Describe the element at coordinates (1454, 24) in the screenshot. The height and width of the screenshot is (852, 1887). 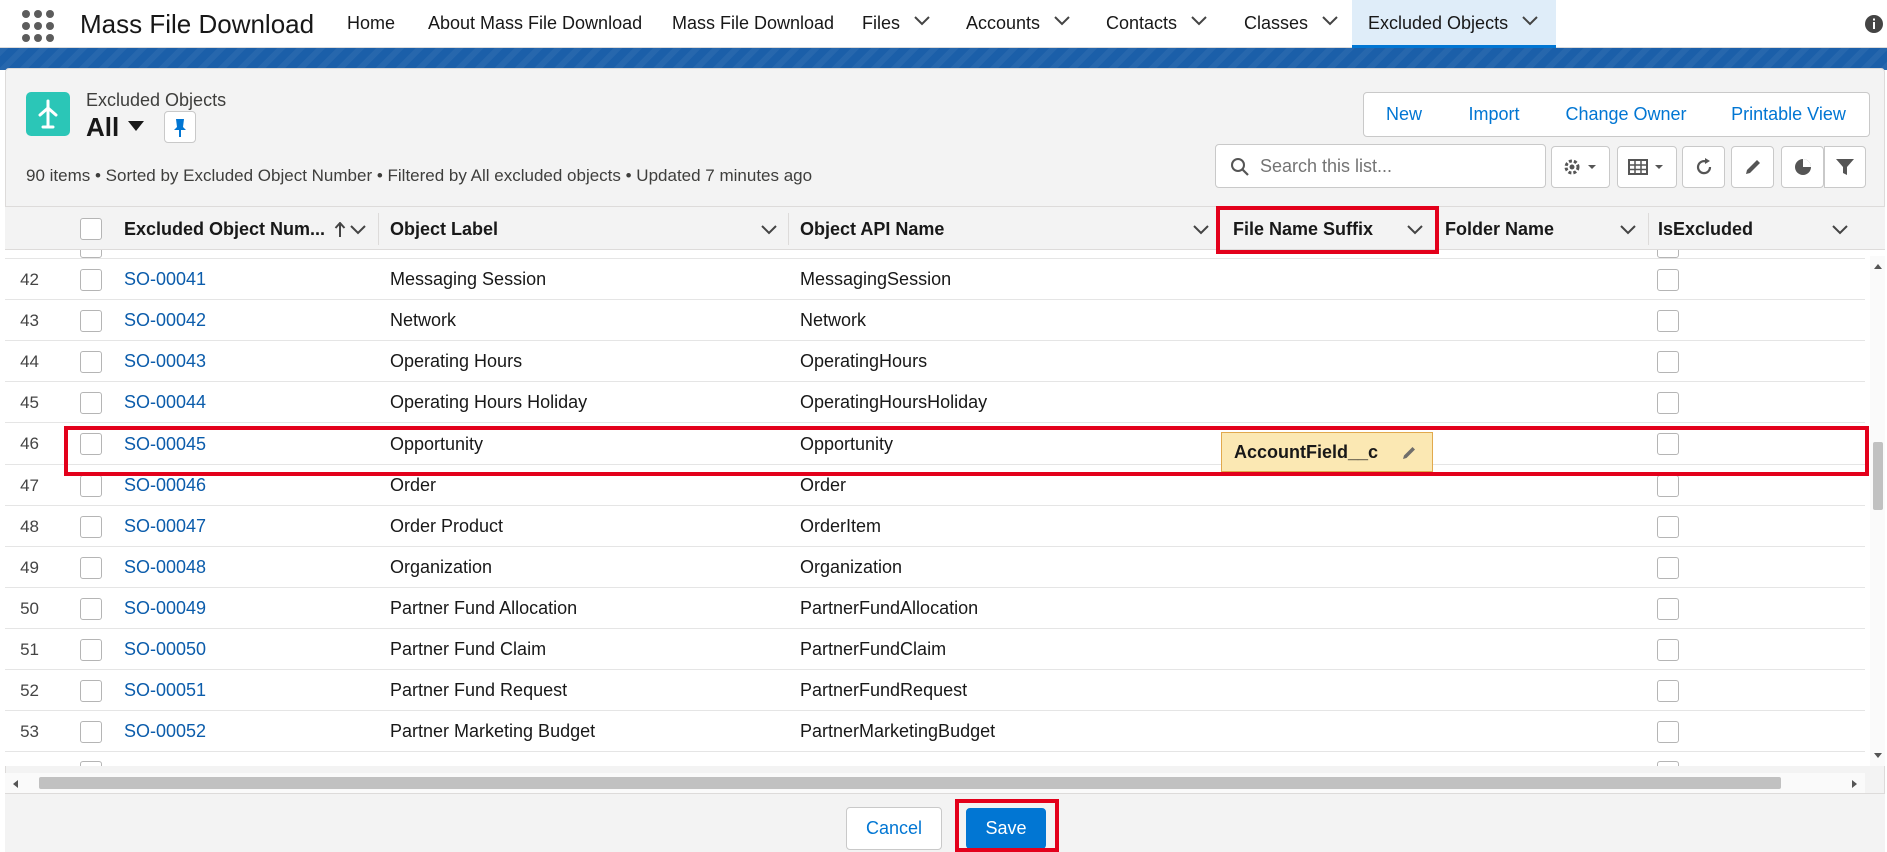
I see `nav-excluded-objects: Excluded Objects` at that location.